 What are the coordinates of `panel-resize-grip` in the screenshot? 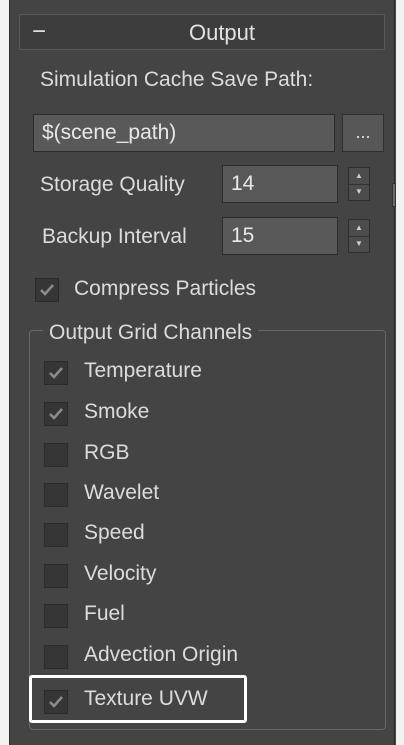 It's located at (394, 195).